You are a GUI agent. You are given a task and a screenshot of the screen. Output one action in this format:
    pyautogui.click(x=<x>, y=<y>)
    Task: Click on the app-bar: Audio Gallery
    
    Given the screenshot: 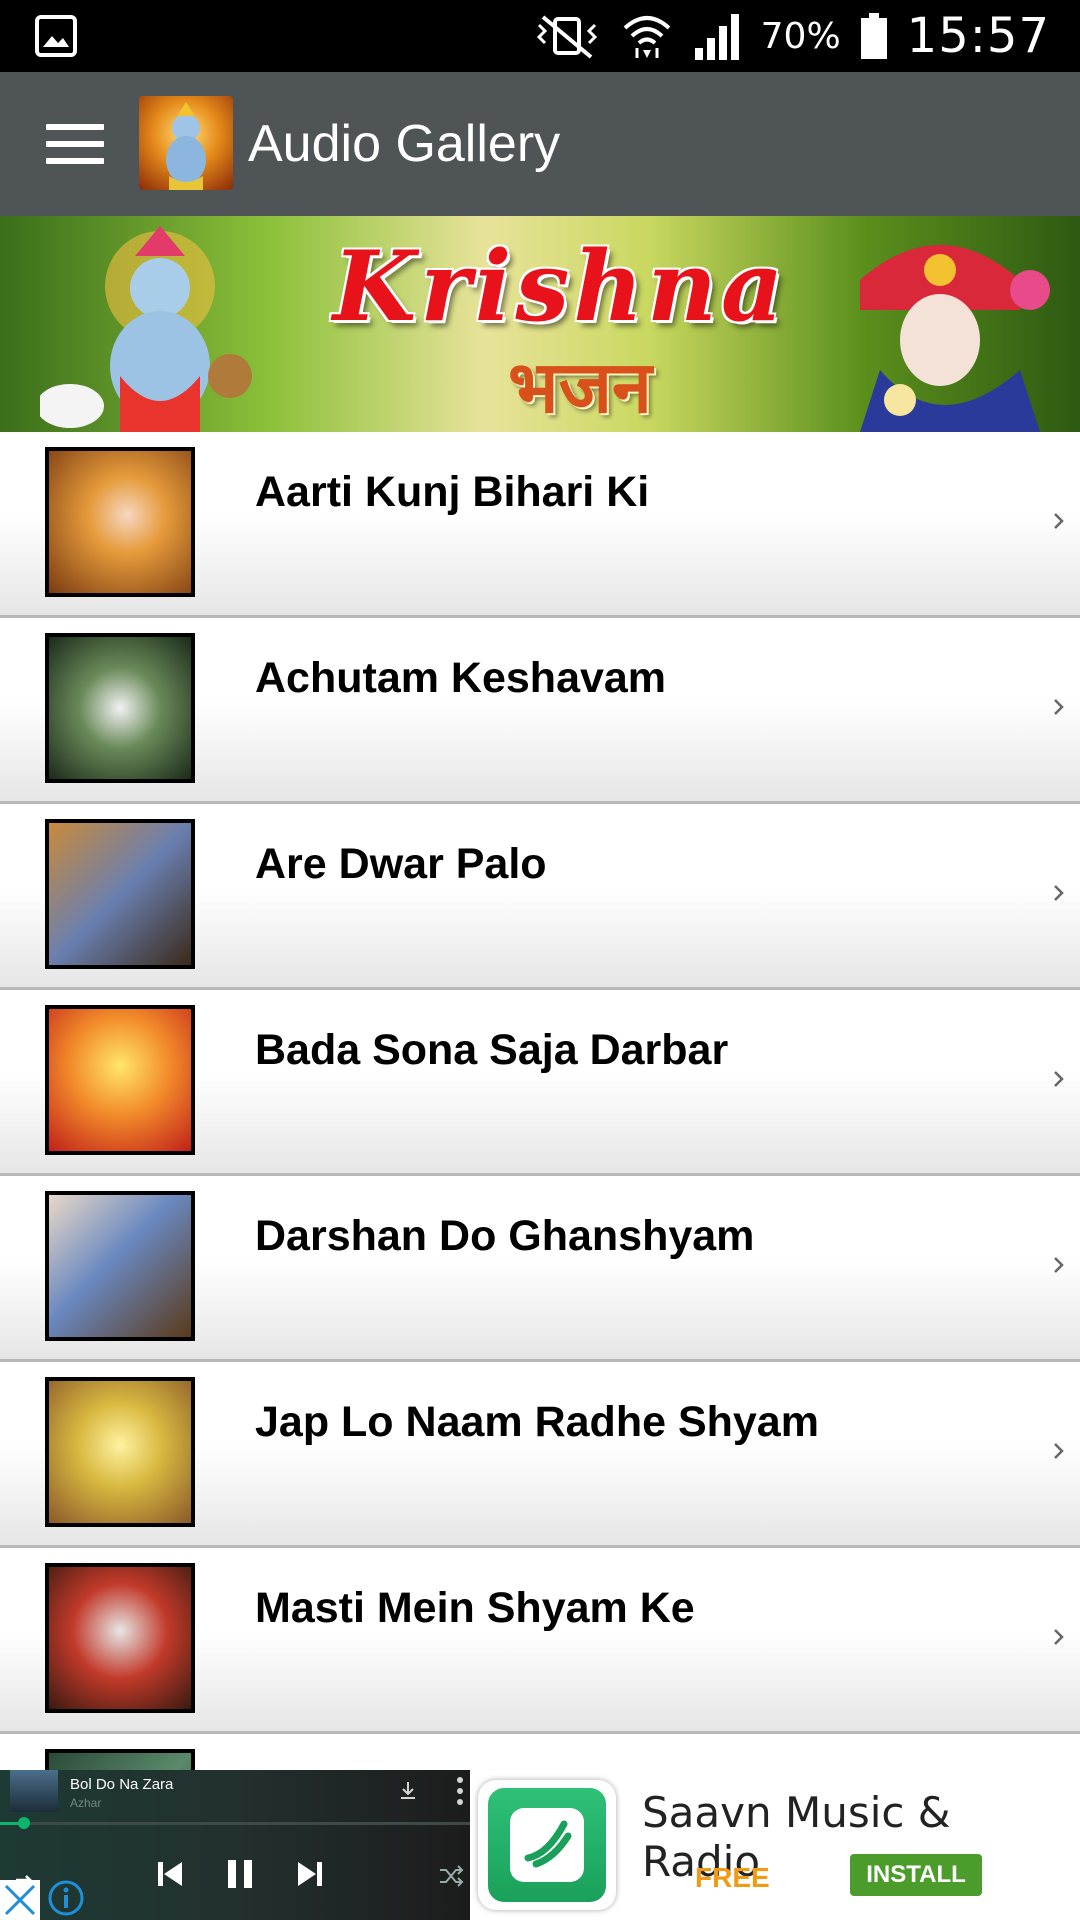 What is the action you would take?
    pyautogui.click(x=540, y=144)
    